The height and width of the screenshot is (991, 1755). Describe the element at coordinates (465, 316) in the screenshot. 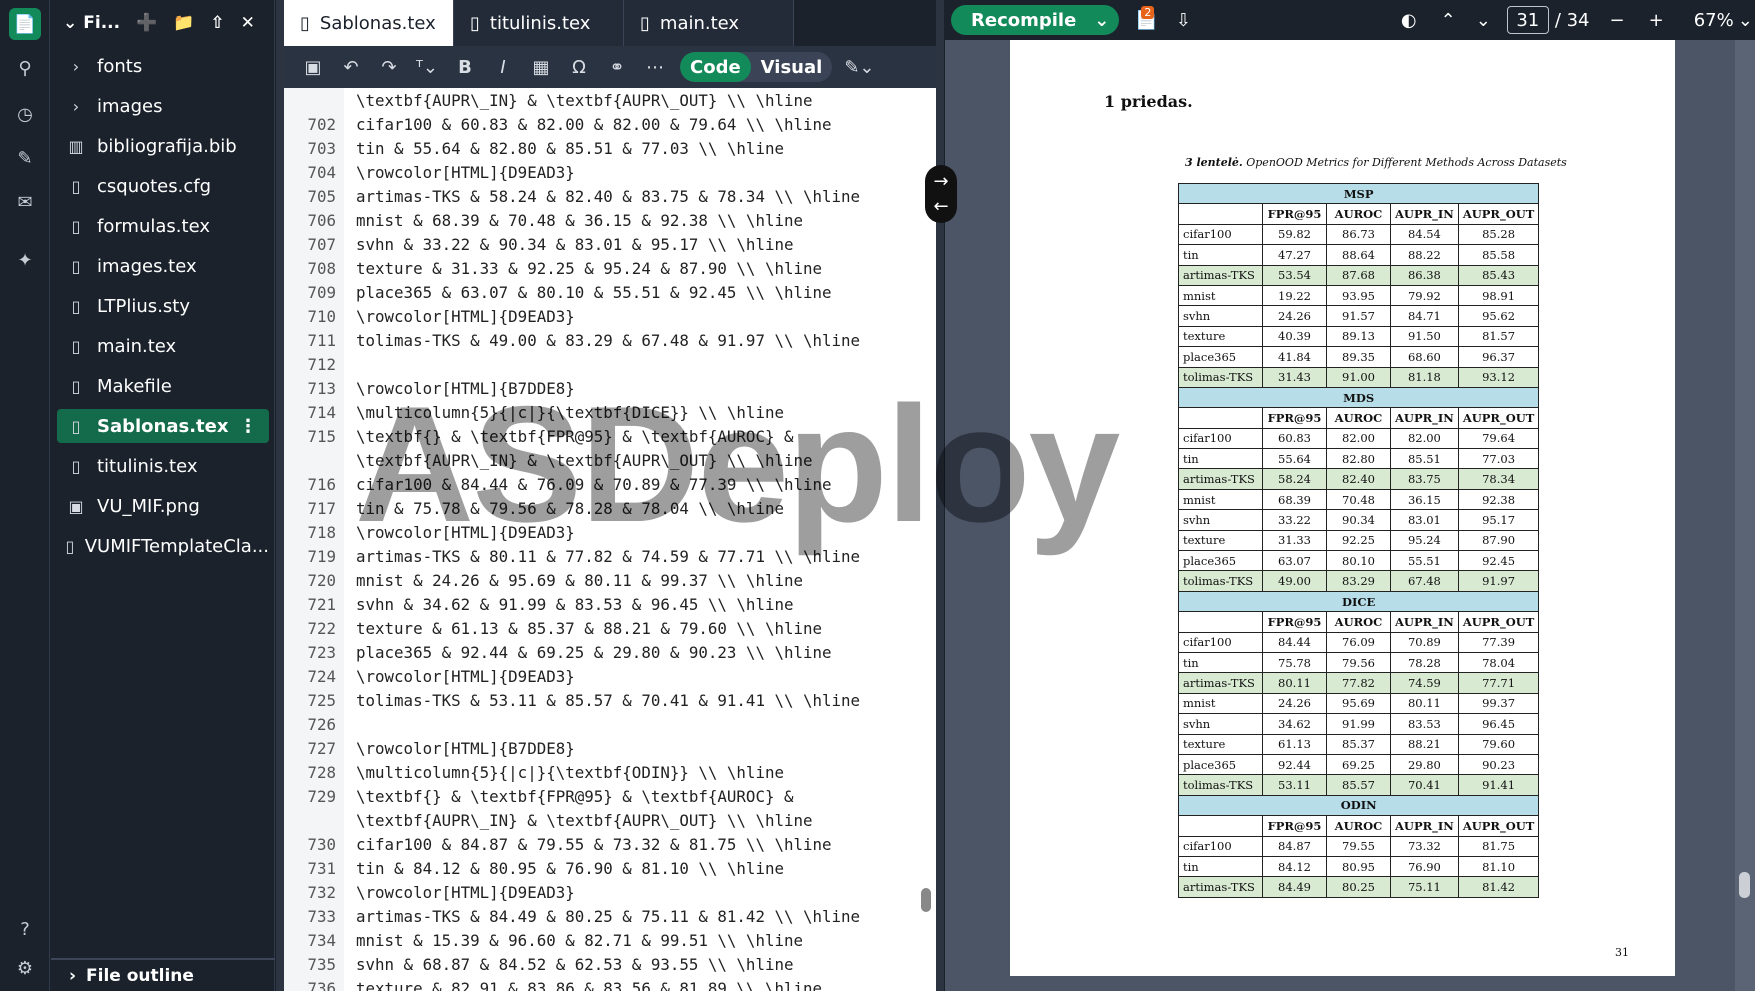

I see `code-line-text: \rowcolor[HTML]{D9EAD3}` at that location.